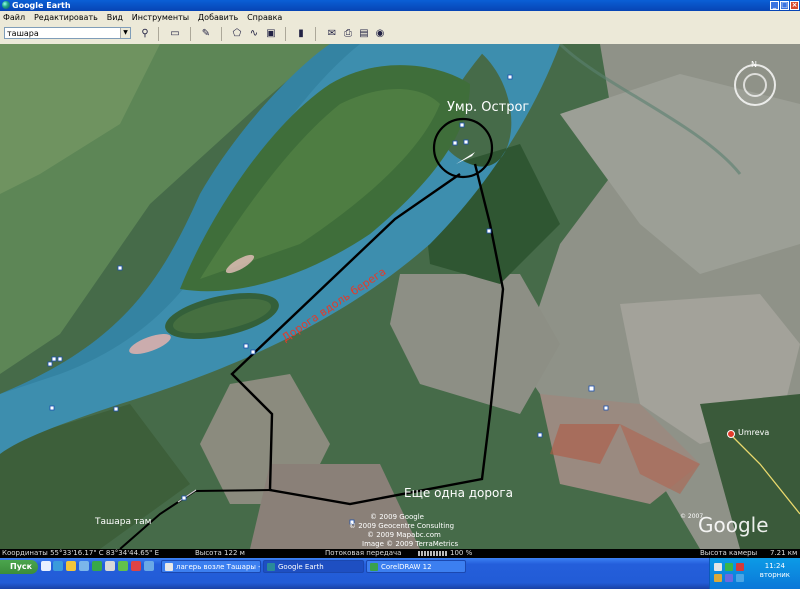 The image size is (800, 589). What do you see at coordinates (364, 33) in the screenshot?
I see `view-in-maps-icon: ▤` at bounding box center [364, 33].